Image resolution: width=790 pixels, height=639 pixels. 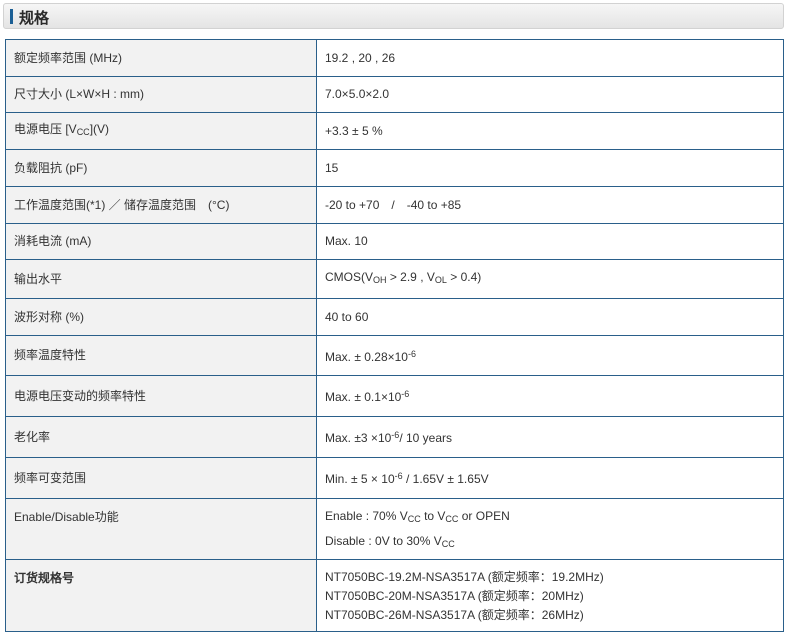 I want to click on row-label: Enable/Disable功能, so click(x=161, y=529).